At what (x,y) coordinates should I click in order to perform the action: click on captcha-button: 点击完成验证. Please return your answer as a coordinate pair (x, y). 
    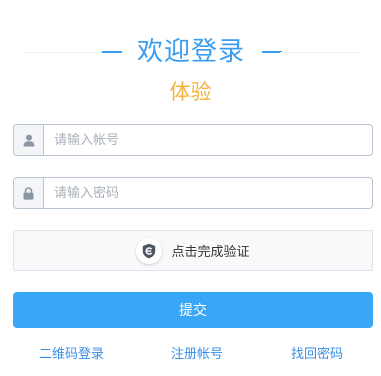
    Looking at the image, I should click on (193, 250).